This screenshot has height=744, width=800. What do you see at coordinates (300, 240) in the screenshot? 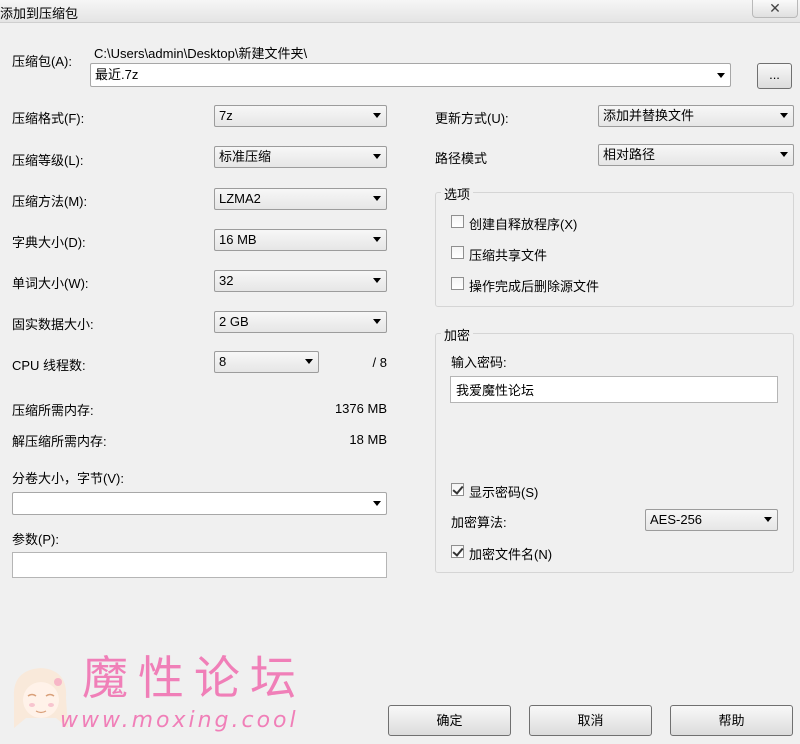
I see `dictionary-select: 16 MB` at bounding box center [300, 240].